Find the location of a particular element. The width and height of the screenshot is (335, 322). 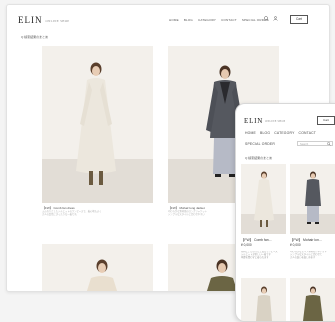

product-title: 【FW】 Comb fan dress is located at coordinates (58, 208).